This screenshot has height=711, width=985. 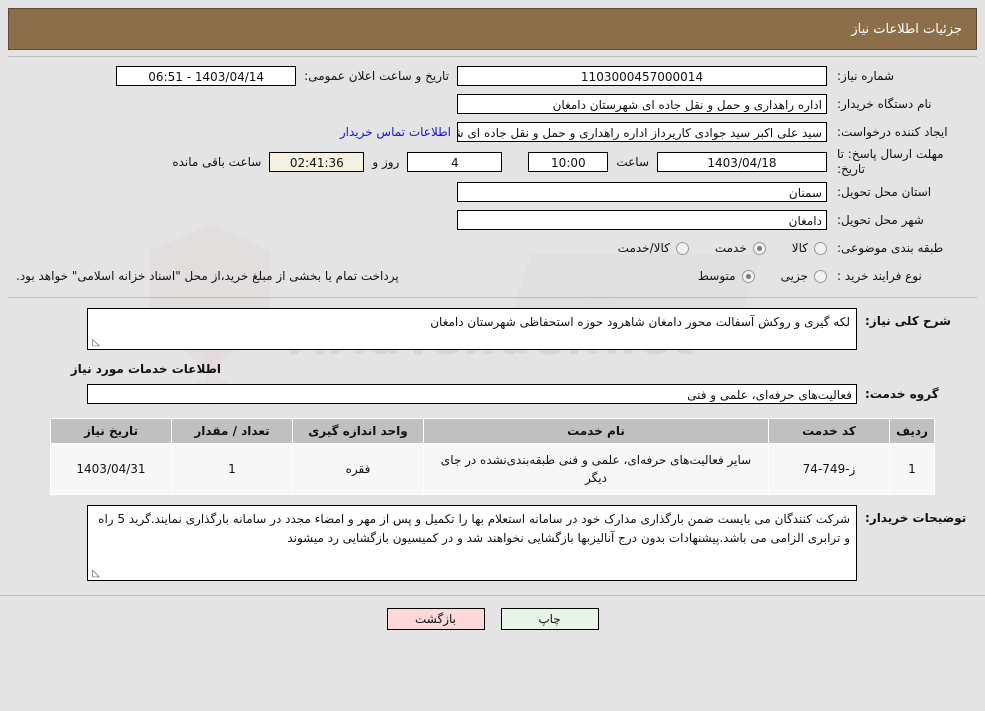 What do you see at coordinates (912, 431) in the screenshot?
I see `table-header-radif: ردیف` at bounding box center [912, 431].